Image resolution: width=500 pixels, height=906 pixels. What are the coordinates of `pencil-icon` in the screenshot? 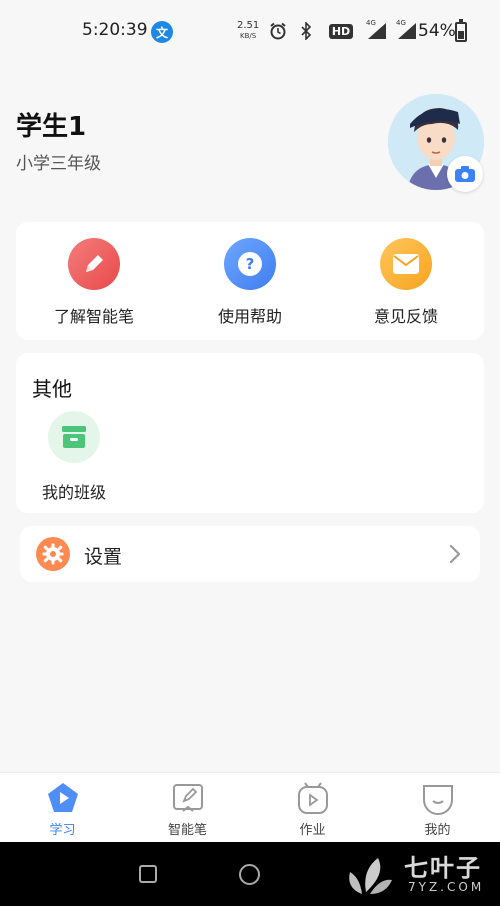 It's located at (94, 264).